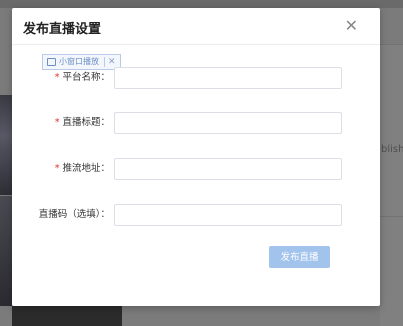 The height and width of the screenshot is (326, 403). I want to click on stream-key-label: 直播码（选填）：, so click(74, 215).